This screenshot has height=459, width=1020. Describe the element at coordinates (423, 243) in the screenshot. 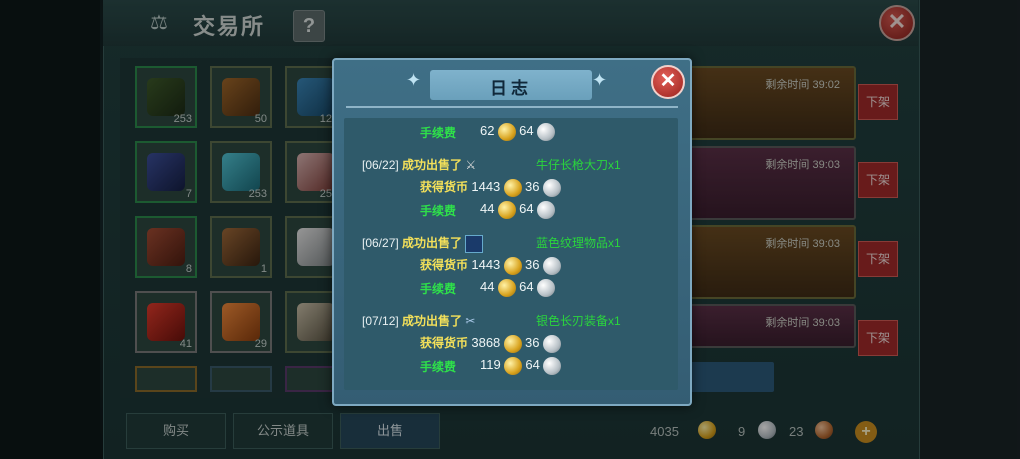

I see `log-entry-header: [06/27] 成功出售了` at that location.